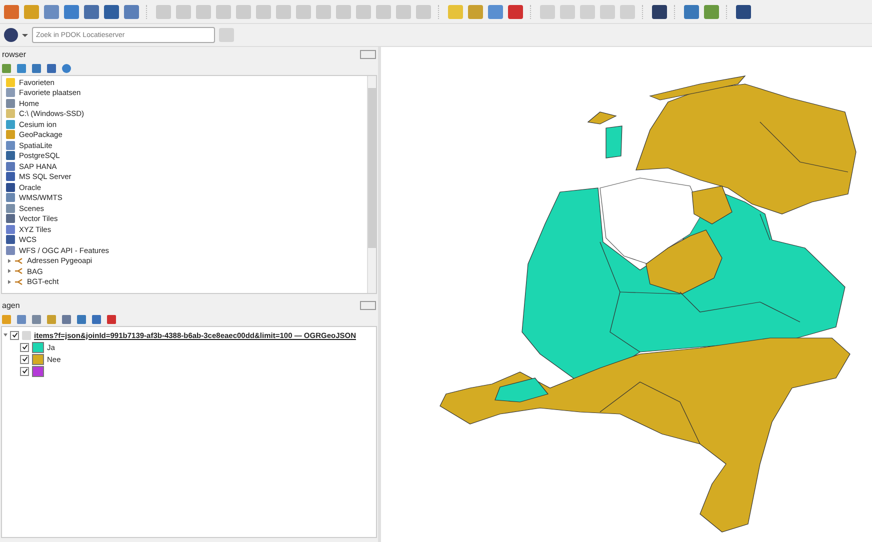  I want to click on panel-title: agen, so click(11, 305).